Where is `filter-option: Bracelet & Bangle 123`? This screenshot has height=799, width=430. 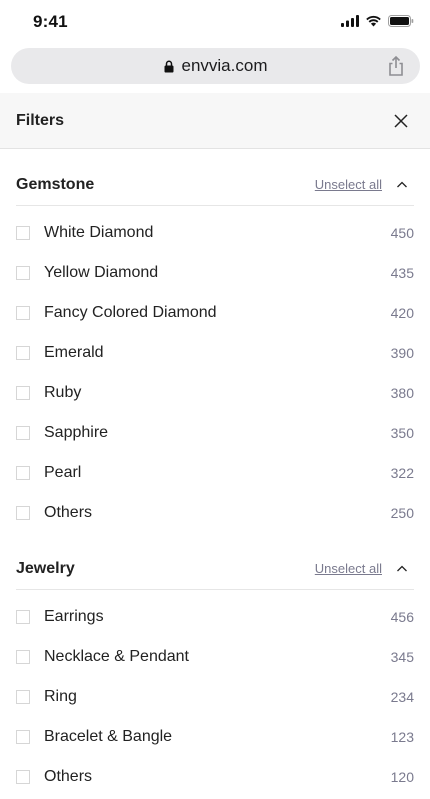 filter-option: Bracelet & Bangle 123 is located at coordinates (215, 738).